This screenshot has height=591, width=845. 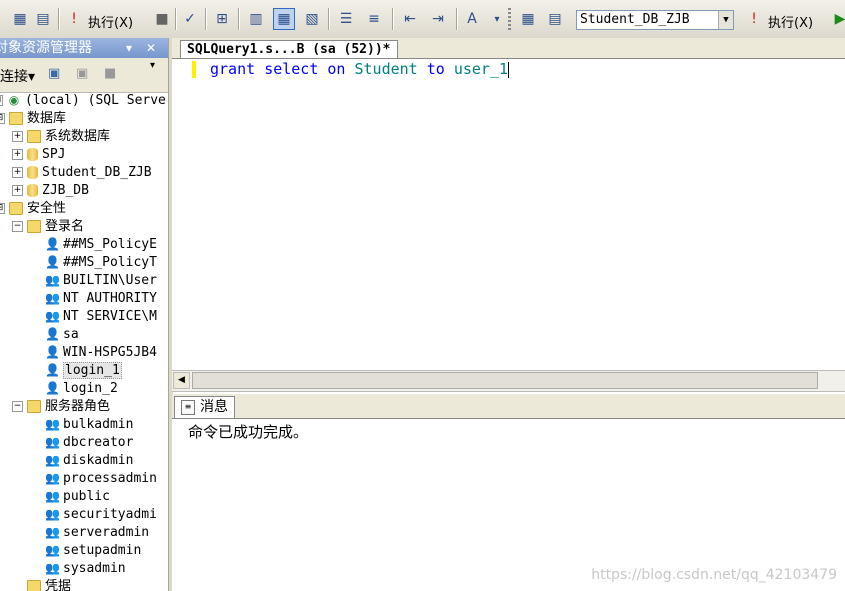 What do you see at coordinates (93, 263) in the screenshot?
I see `tree-item: 👤 ##MS_PolicyT` at bounding box center [93, 263].